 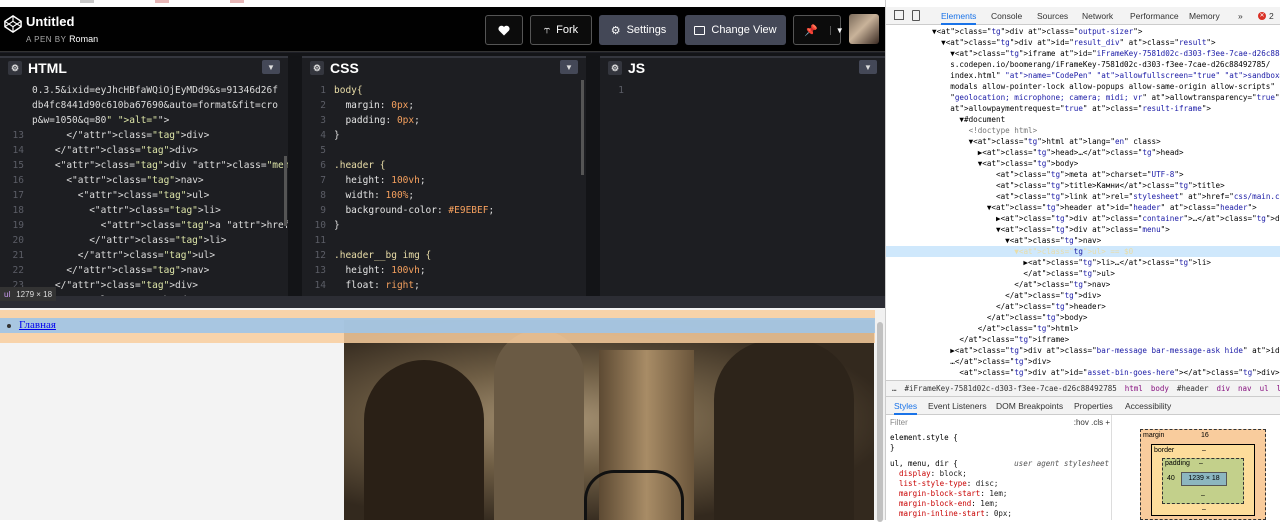 What do you see at coordinates (1000, 438) in the screenshot?
I see `style-selector: element.style {` at bounding box center [1000, 438].